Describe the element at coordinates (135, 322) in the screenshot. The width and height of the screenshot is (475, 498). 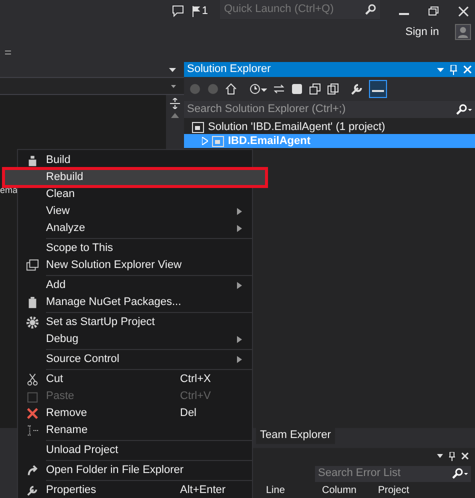
I see `menu-item: Set as StartUp Project` at that location.